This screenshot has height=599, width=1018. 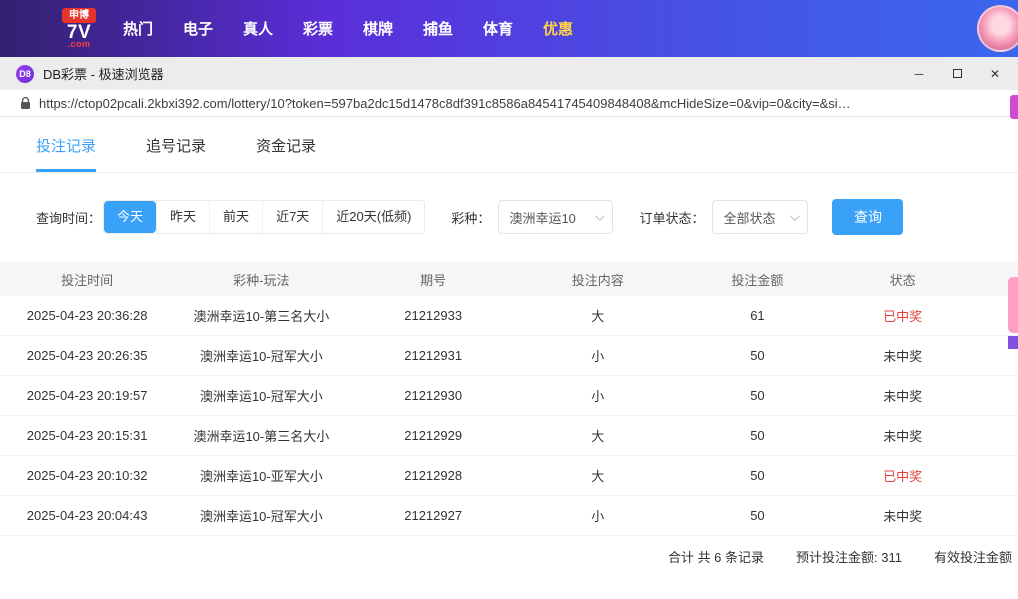 What do you see at coordinates (378, 28) in the screenshot?
I see `nav-item-cards: 棋牌` at bounding box center [378, 28].